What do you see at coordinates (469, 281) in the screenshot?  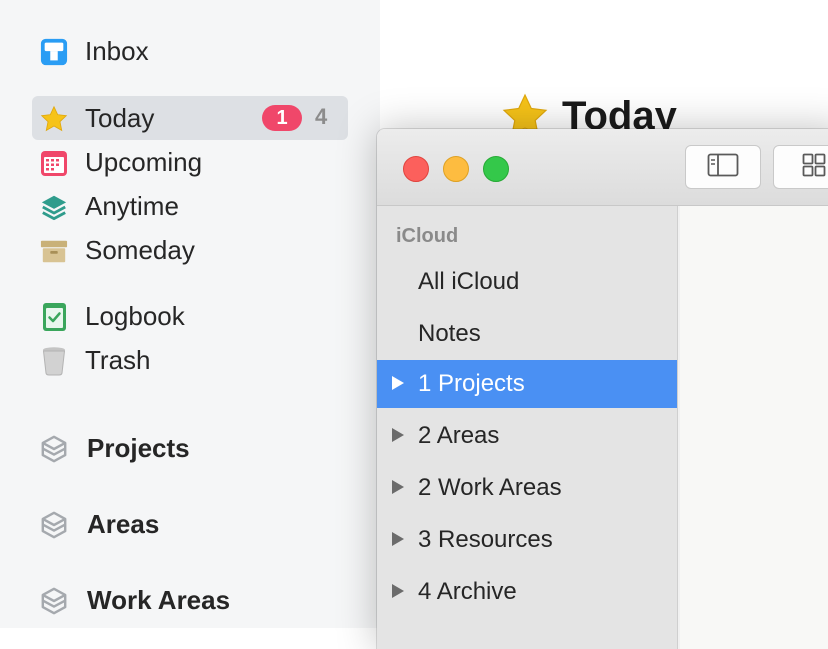 I see `folder-label: All iCloud` at bounding box center [469, 281].